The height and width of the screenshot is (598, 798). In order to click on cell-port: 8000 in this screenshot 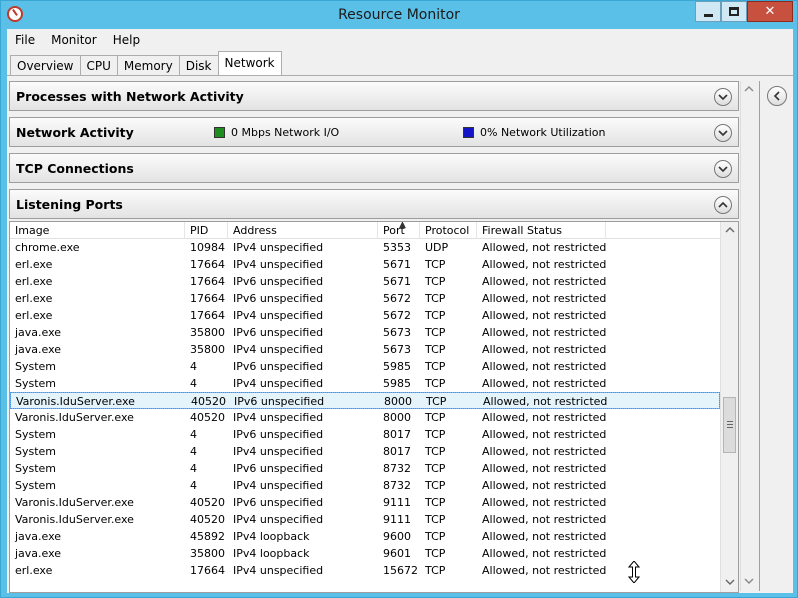, I will do `click(398, 401)`.